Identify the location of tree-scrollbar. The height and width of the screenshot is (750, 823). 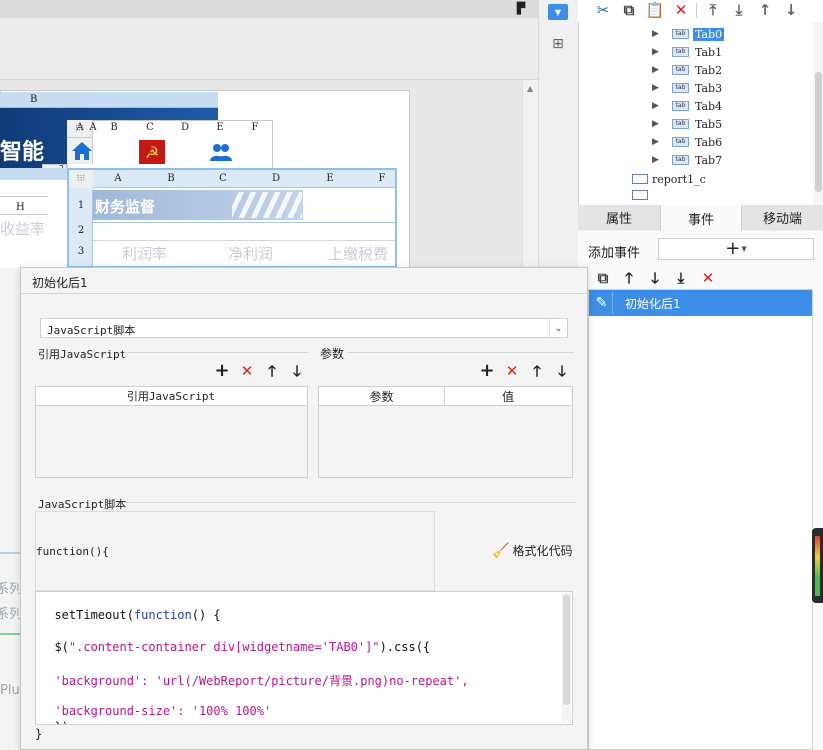
(818, 113).